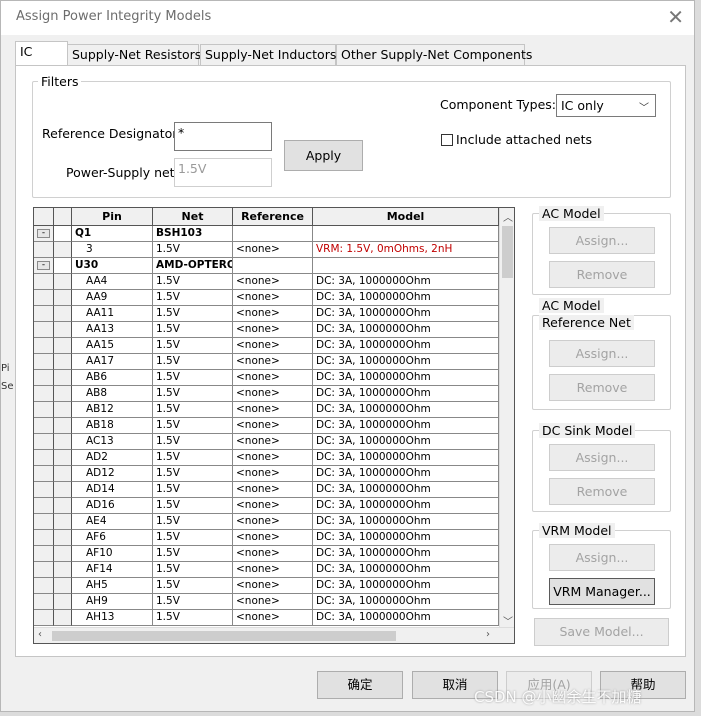  Describe the element at coordinates (266, 282) in the screenshot. I see `table-row: AA4 1.5V <none> DC: 3A, 1000000Ohm` at that location.